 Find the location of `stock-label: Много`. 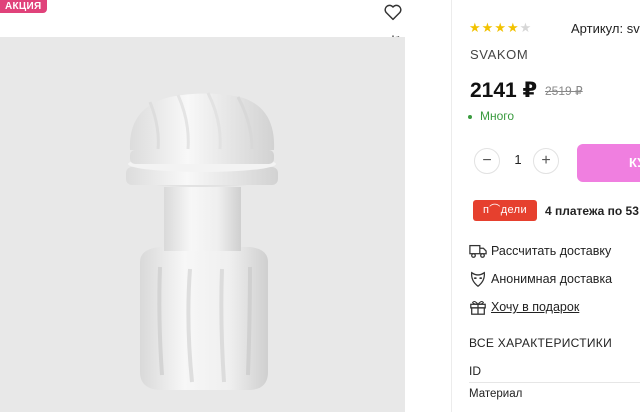

stock-label: Много is located at coordinates (497, 116).